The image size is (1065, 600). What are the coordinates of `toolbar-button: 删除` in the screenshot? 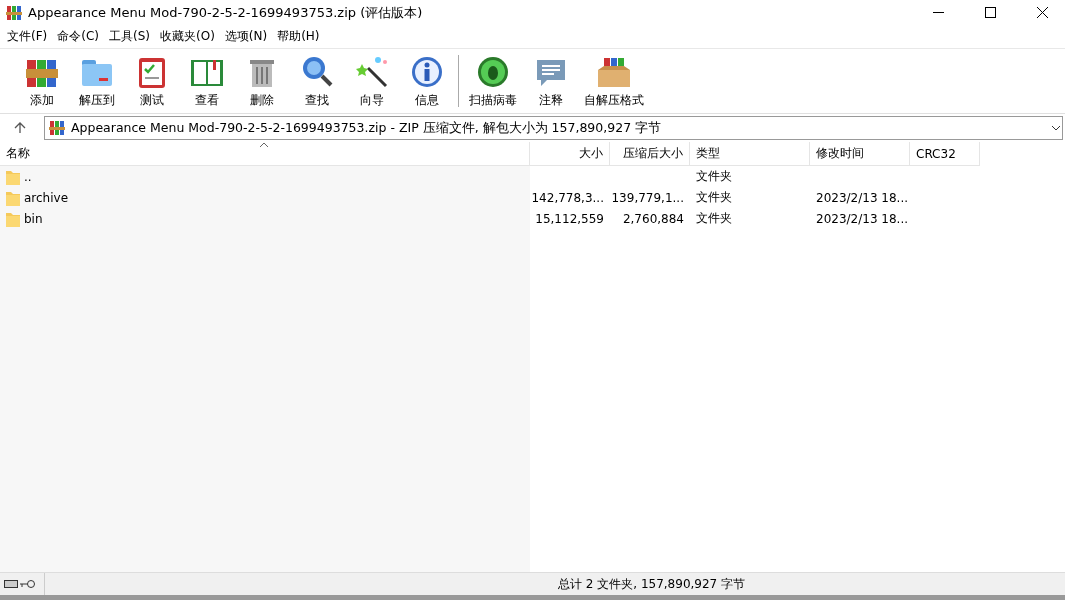 It's located at (261, 81).